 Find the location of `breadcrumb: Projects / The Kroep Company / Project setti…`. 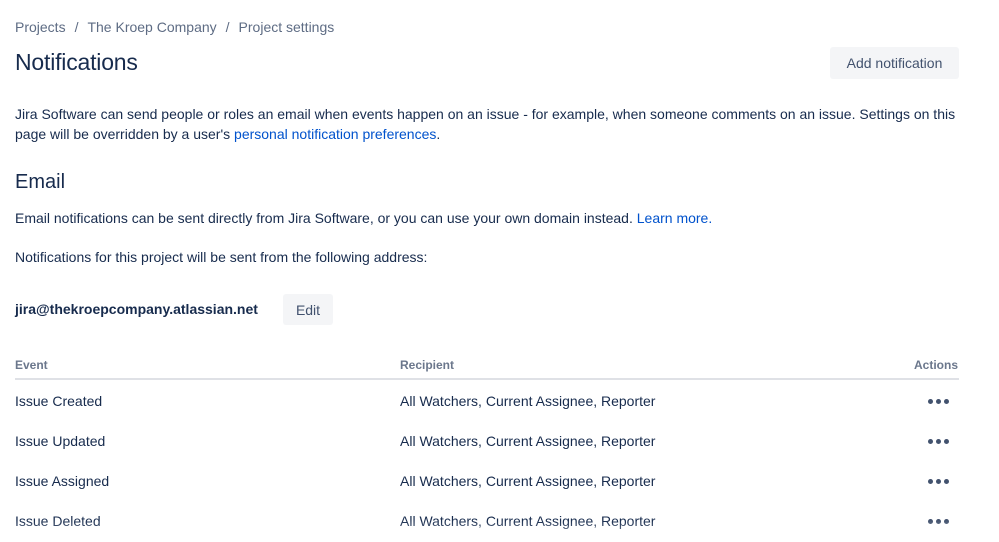

breadcrumb: Projects / The Kroep Company / Project setti… is located at coordinates (174, 27).